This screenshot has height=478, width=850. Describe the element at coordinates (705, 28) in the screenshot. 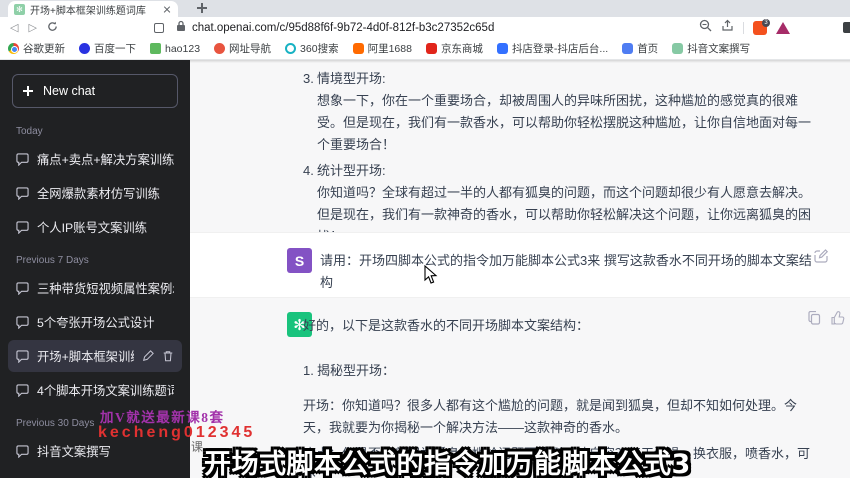

I see `zoom-icon` at that location.